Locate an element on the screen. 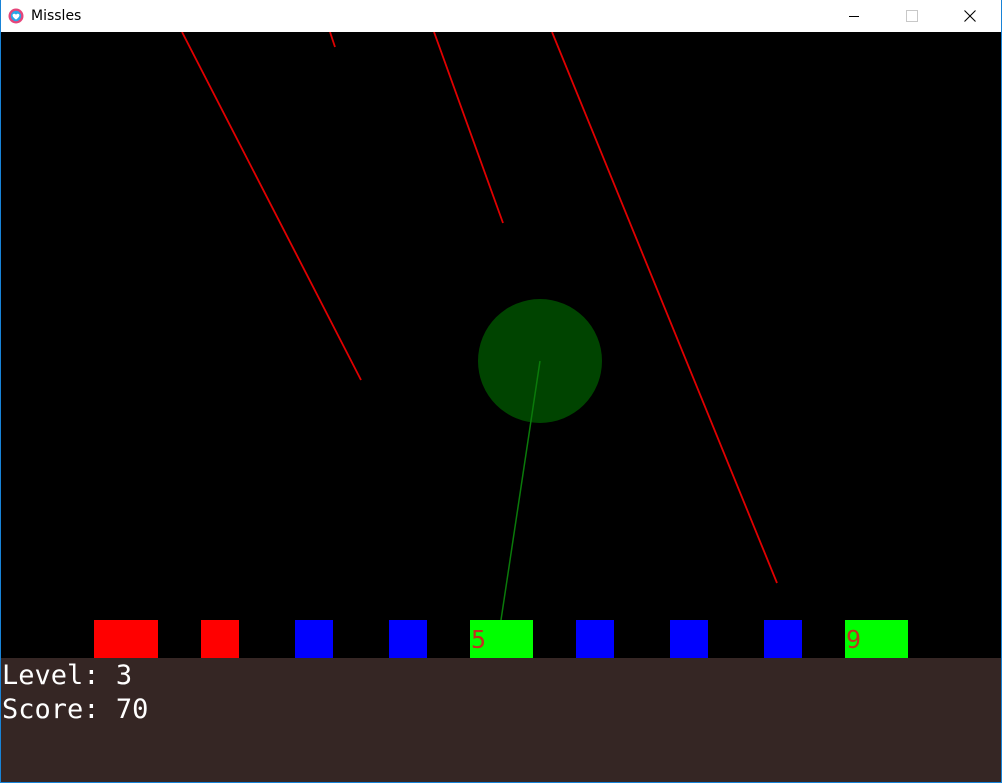 The image size is (1002, 783). score-display: Score: 70 is located at coordinates (75, 710).